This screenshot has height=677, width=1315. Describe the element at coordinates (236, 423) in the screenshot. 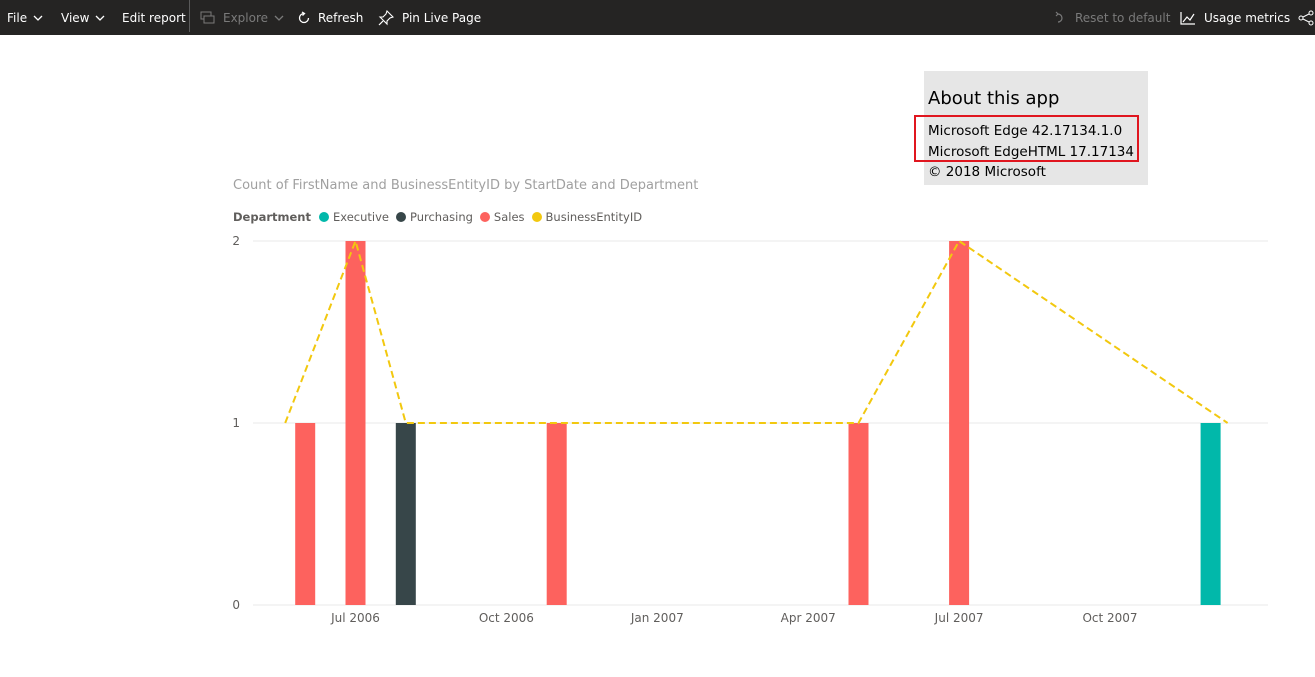

I see `y-tick-label: 1` at that location.